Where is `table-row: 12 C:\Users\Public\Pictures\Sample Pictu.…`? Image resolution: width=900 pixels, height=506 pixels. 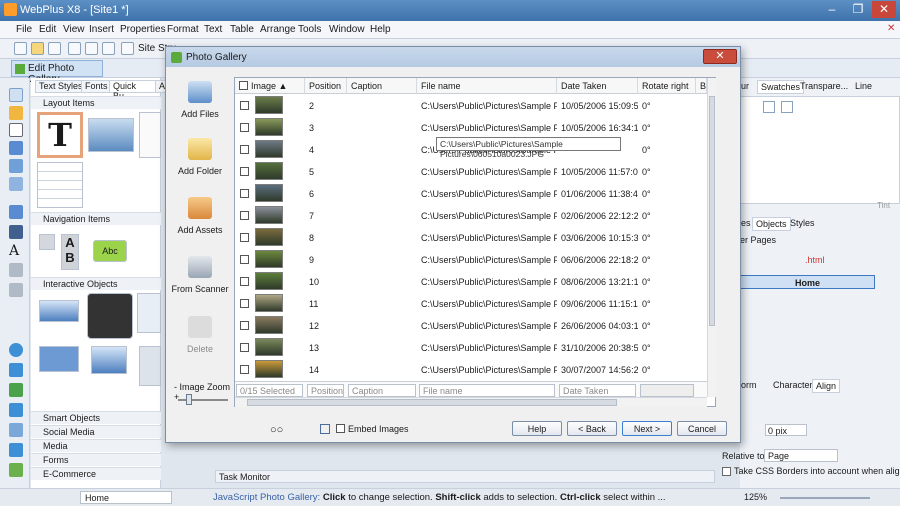
table-row: 12 C:\Users\Public\Pictures\Sample Pictu.… is located at coordinates (471, 325).